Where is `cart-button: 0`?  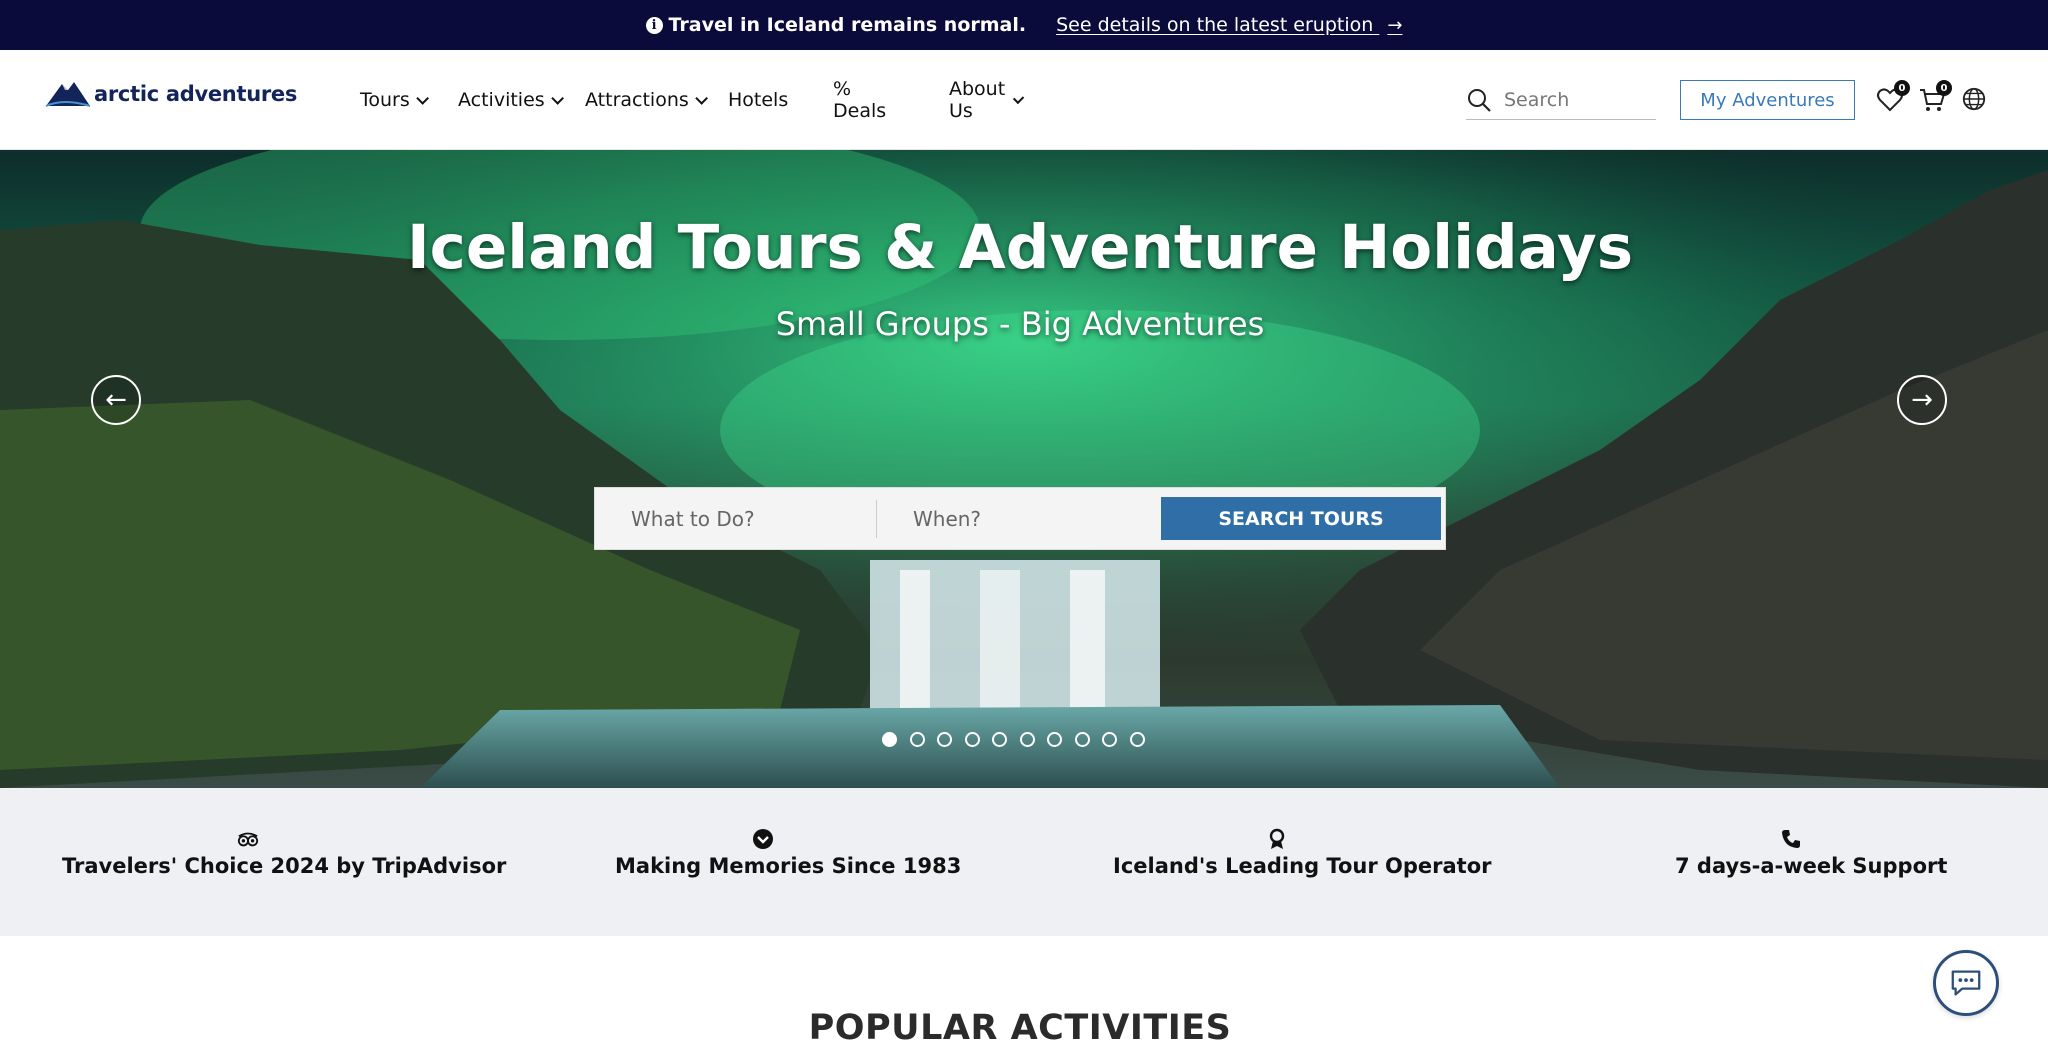
cart-button: 0 is located at coordinates (1935, 97).